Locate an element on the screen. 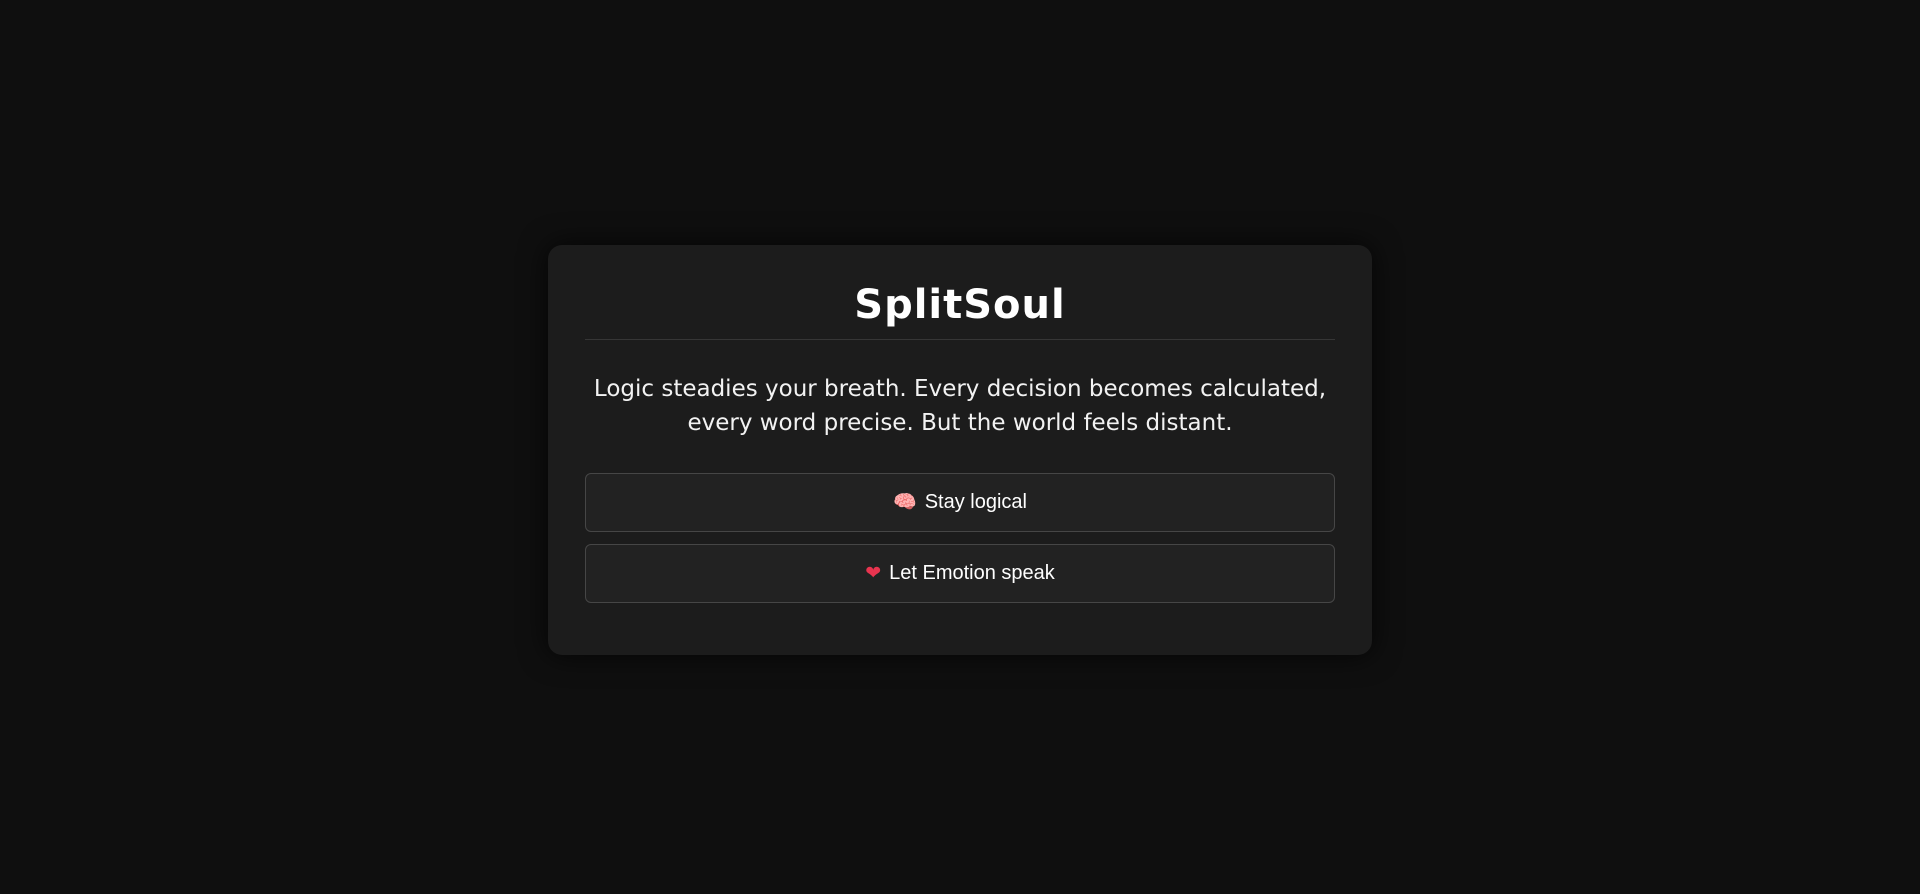 The image size is (1920, 894). let-emotion-speak-button: ❤ Let Emotion speak is located at coordinates (960, 573).